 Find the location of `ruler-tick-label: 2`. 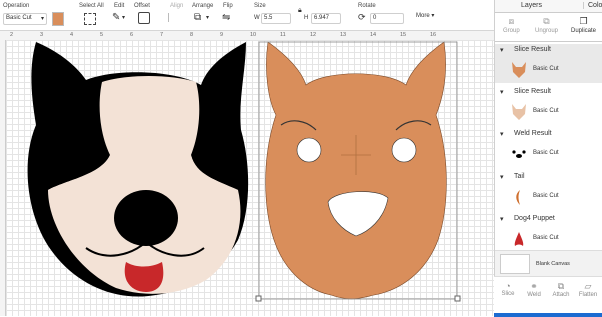

ruler-tick-label: 2 is located at coordinates (12, 35).